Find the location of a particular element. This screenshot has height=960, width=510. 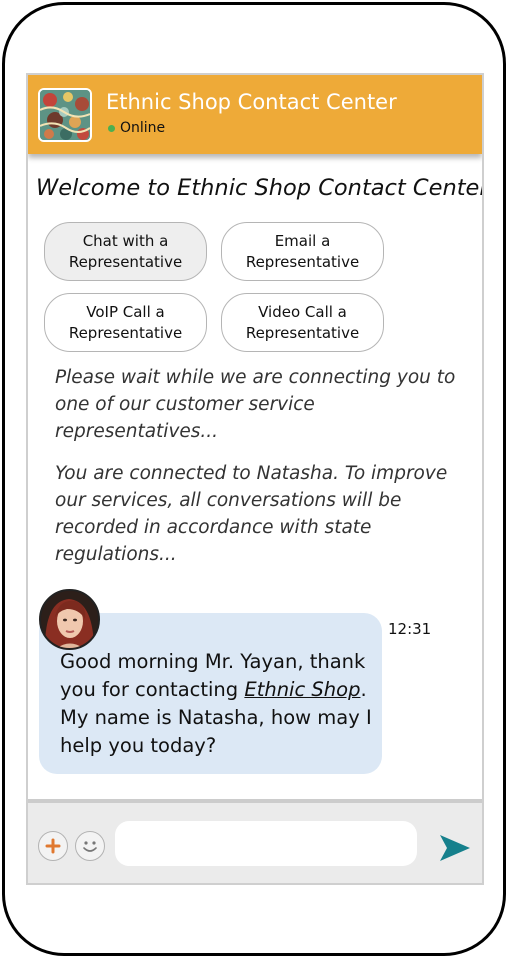

email-representative-button: Email a Representative is located at coordinates (302, 251).